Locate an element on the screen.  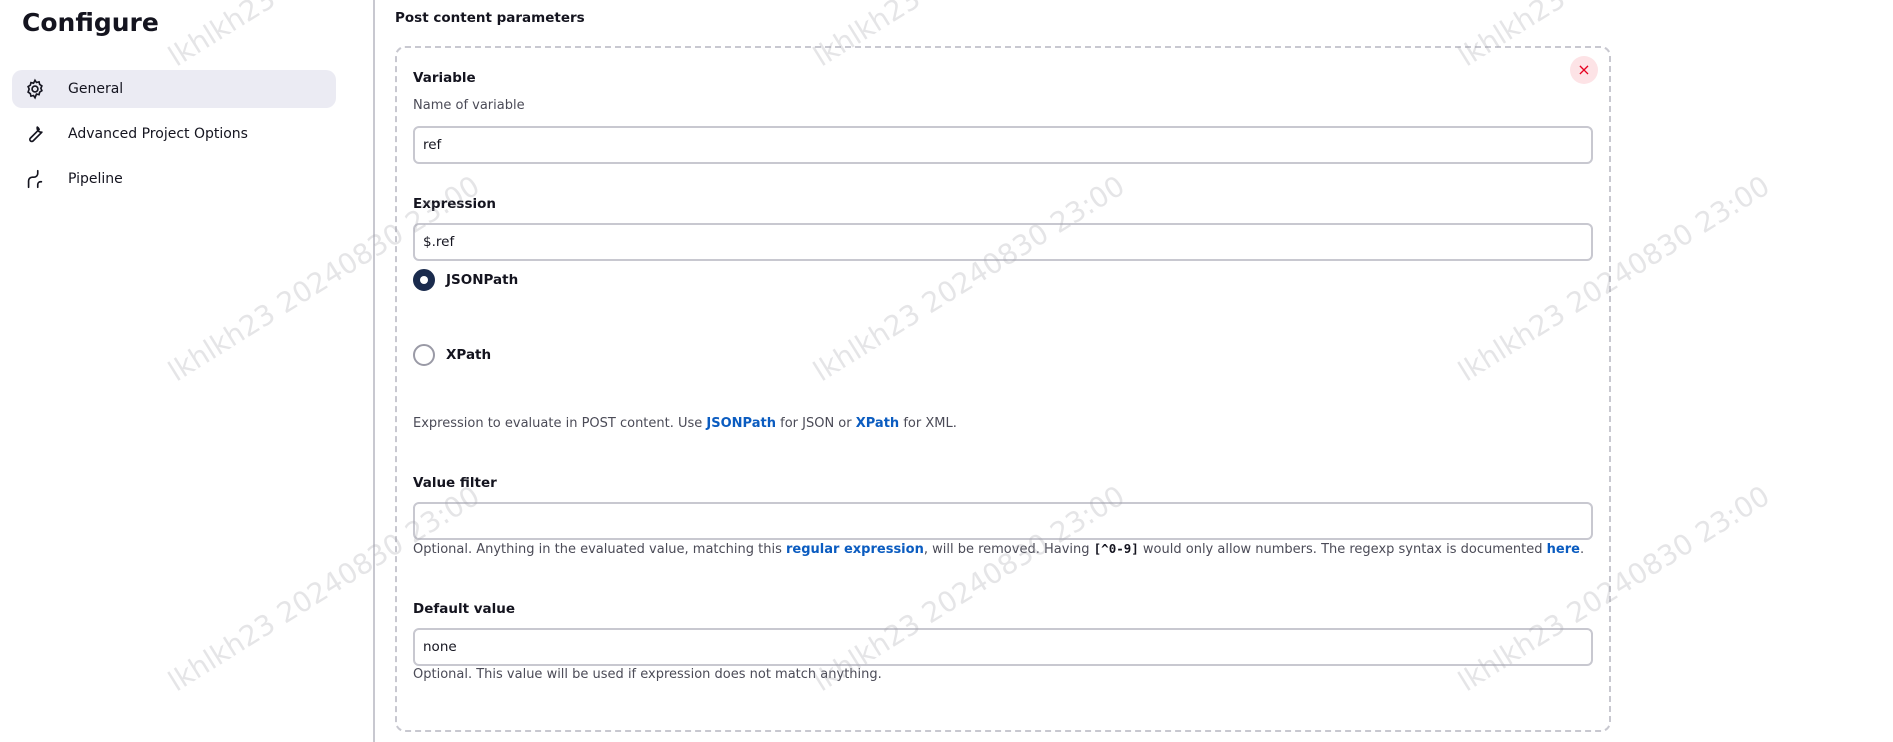
regular-expression-link: regular expression is located at coordinates (855, 549).